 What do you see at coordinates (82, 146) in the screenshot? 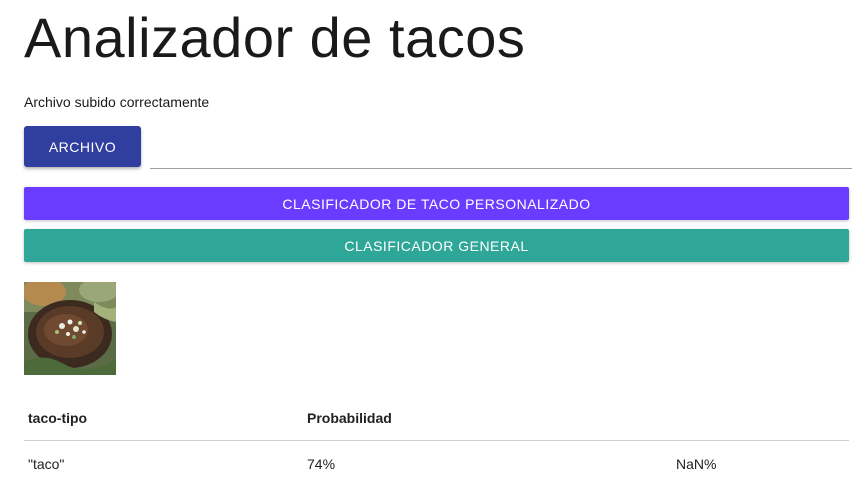
I see `file-upload-button: ARCHIVO` at bounding box center [82, 146].